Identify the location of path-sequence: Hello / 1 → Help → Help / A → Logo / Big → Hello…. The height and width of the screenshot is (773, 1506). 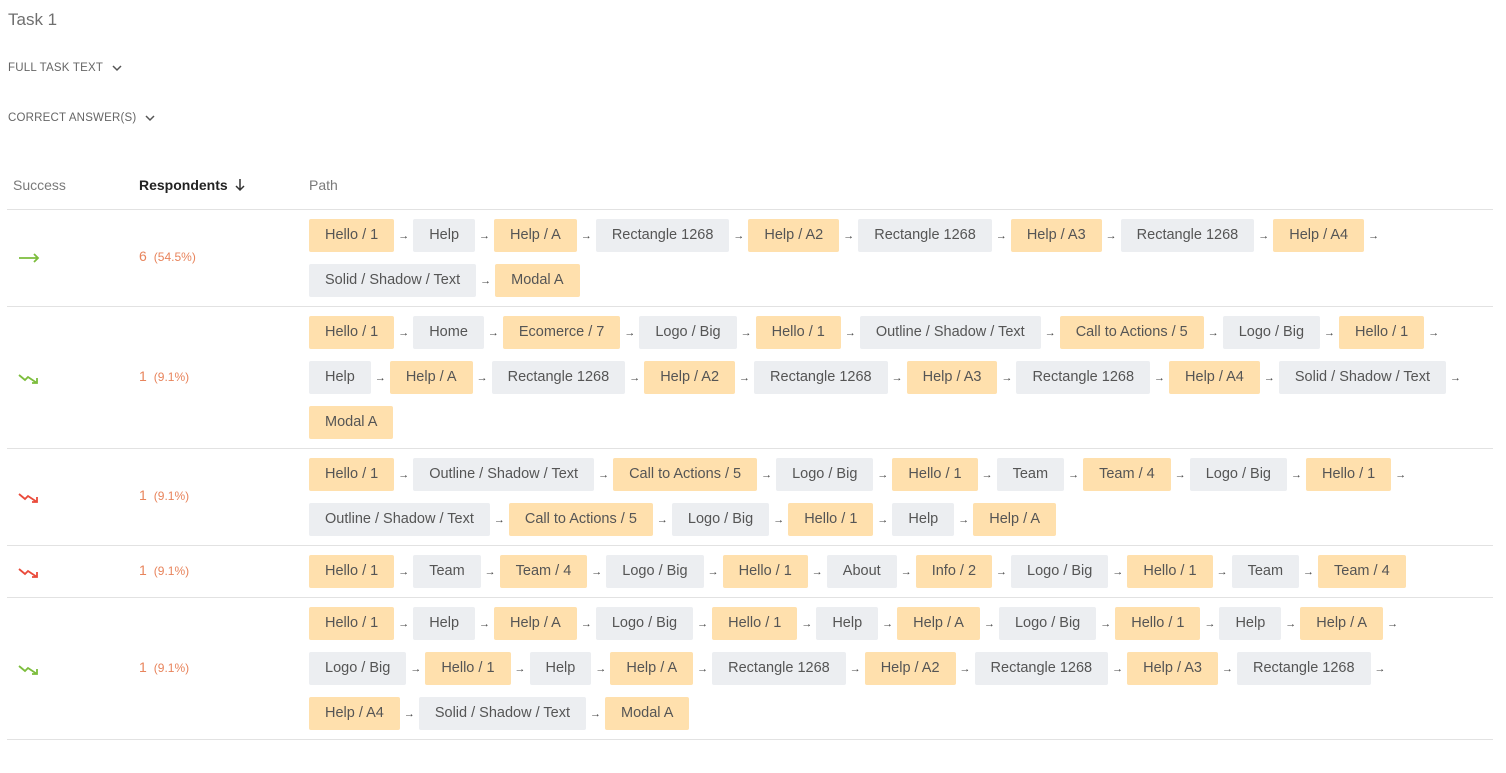
(899, 674).